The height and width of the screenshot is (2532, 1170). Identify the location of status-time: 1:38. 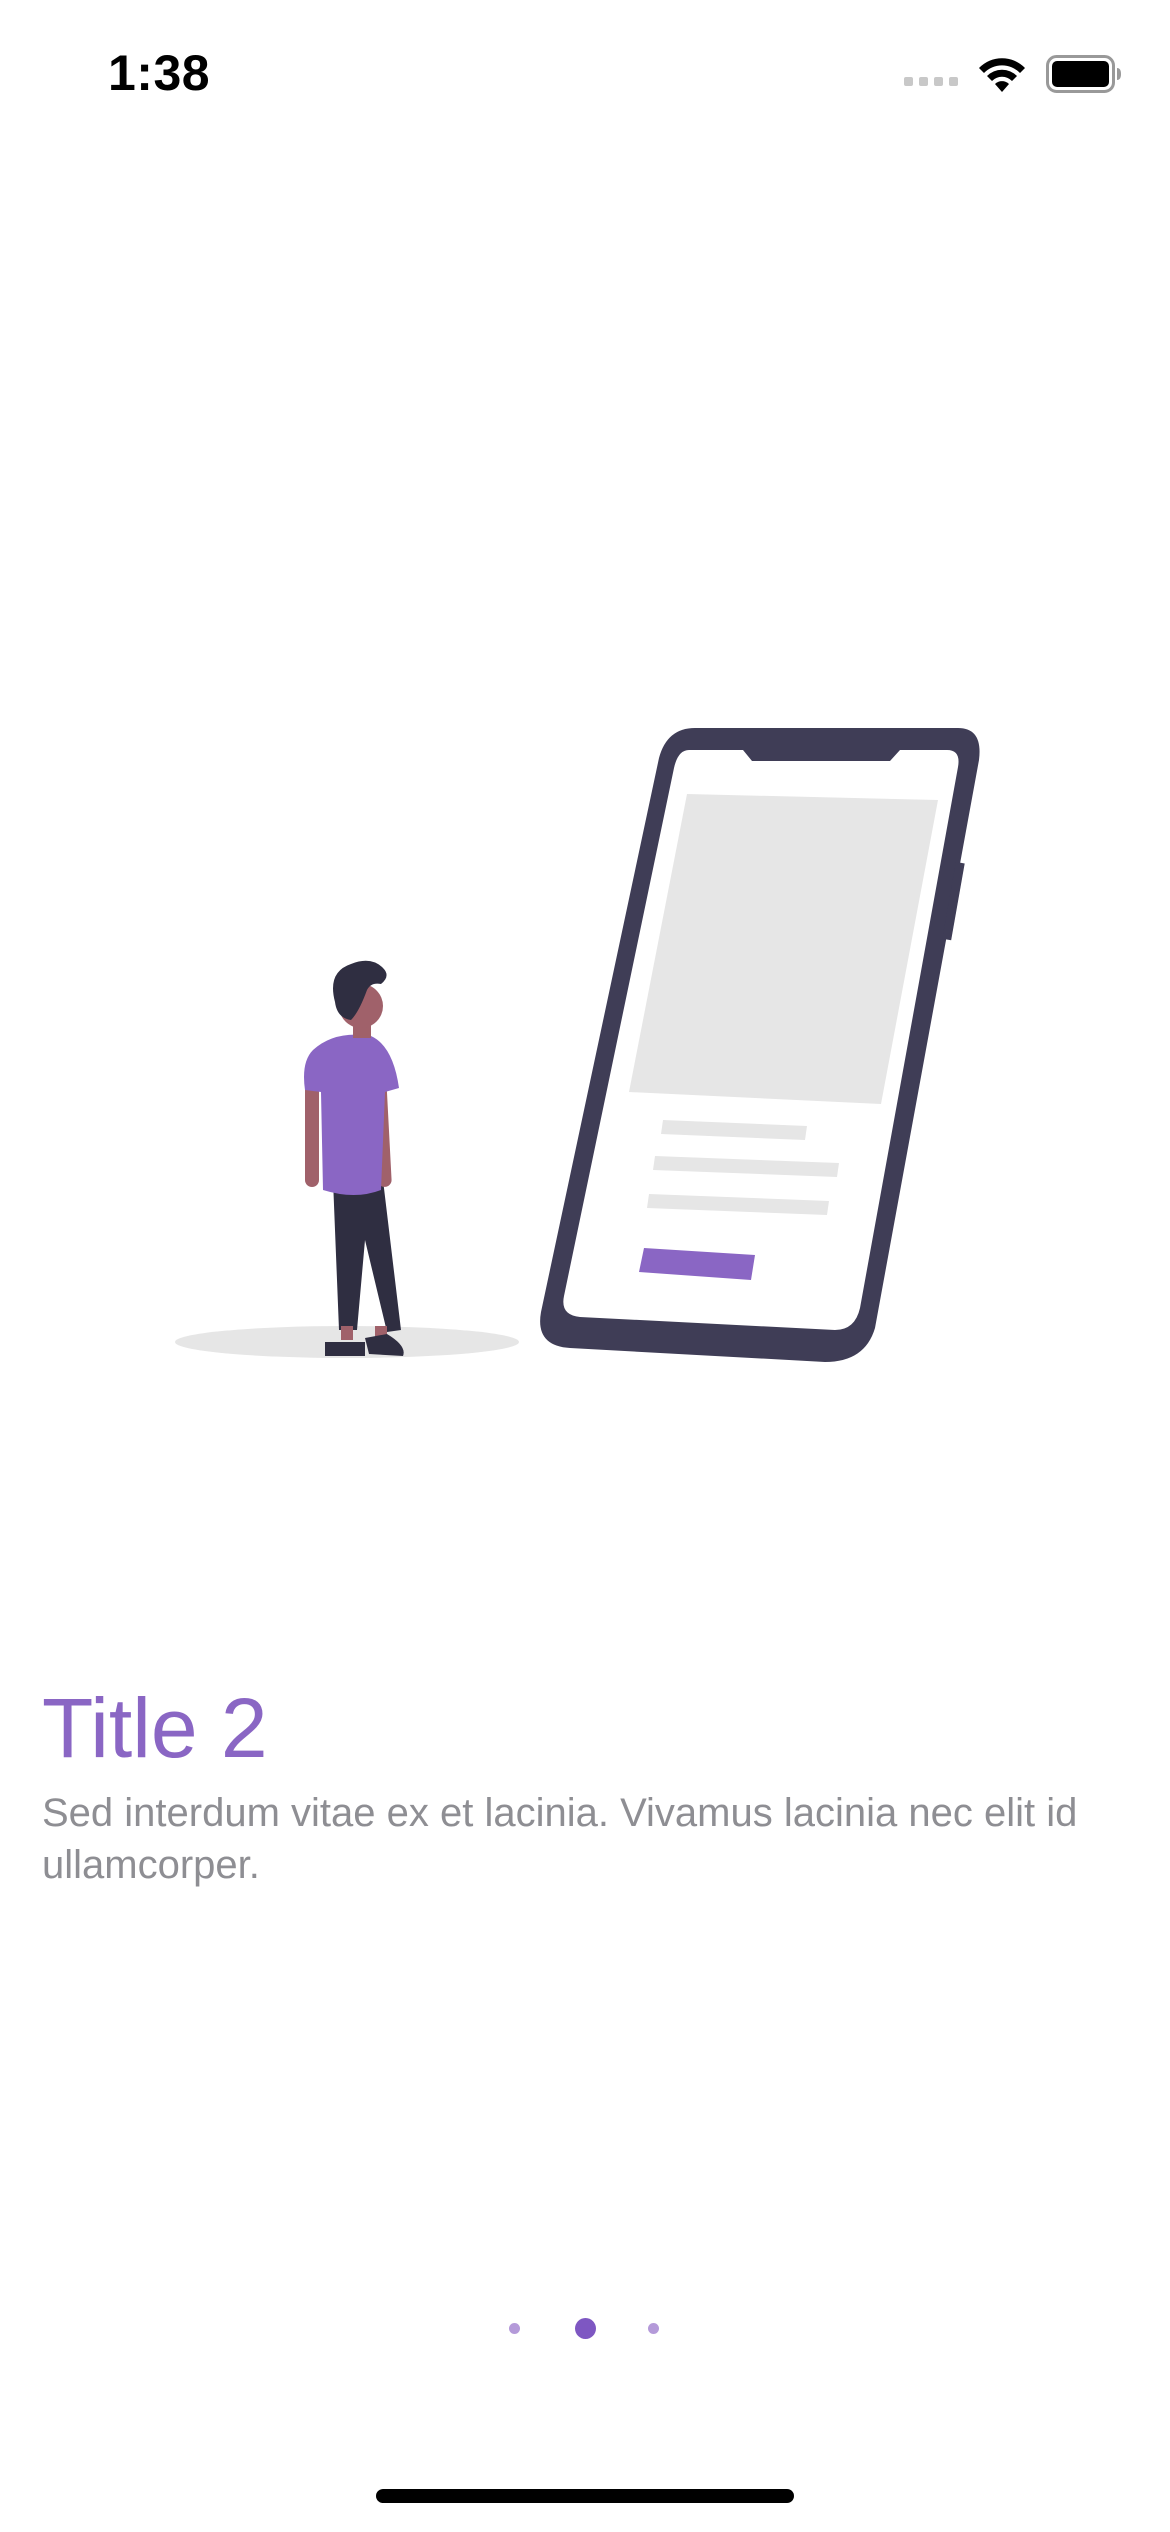
(159, 73).